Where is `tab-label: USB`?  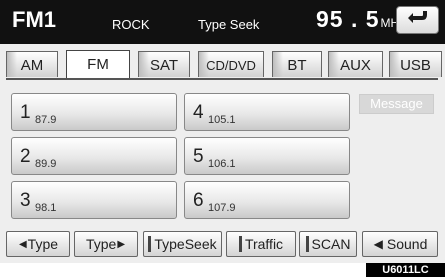 tab-label: USB is located at coordinates (415, 65).